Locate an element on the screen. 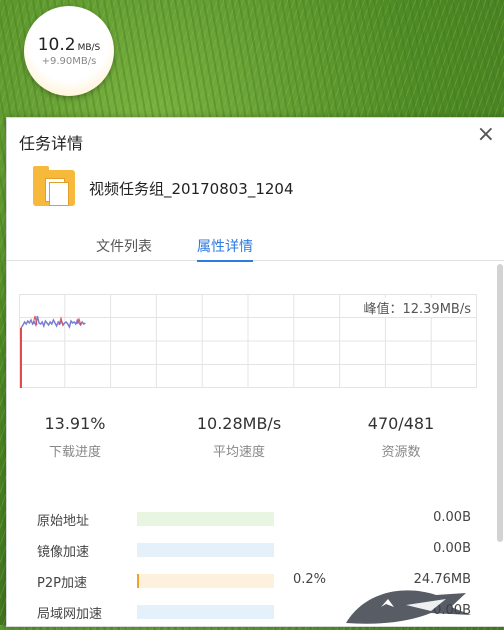 This screenshot has height=630, width=504. peak-speed-label: 峰值：12.39MB/s is located at coordinates (417, 307).